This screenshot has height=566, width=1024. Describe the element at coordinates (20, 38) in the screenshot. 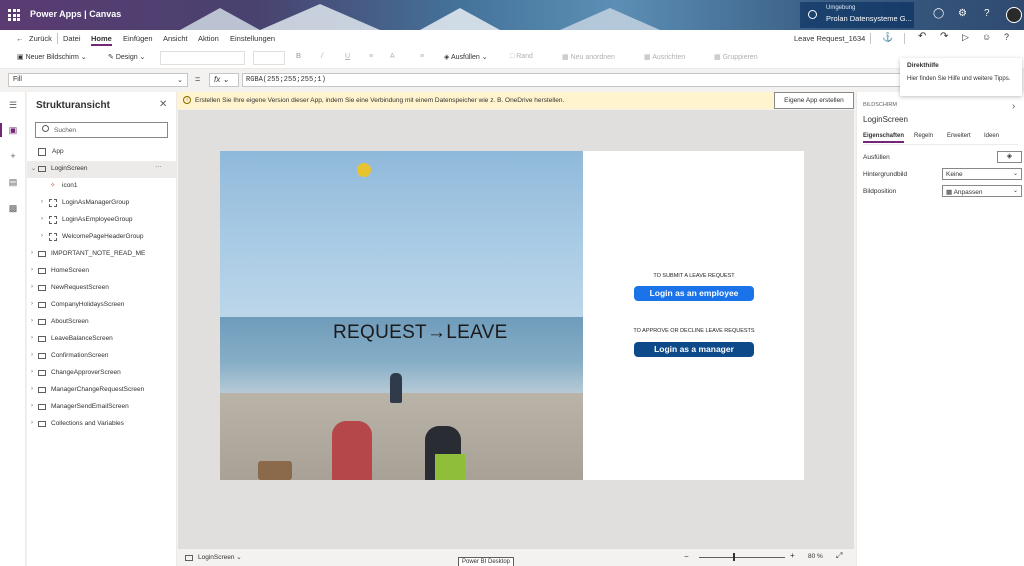

I see `back-icon: ←` at that location.